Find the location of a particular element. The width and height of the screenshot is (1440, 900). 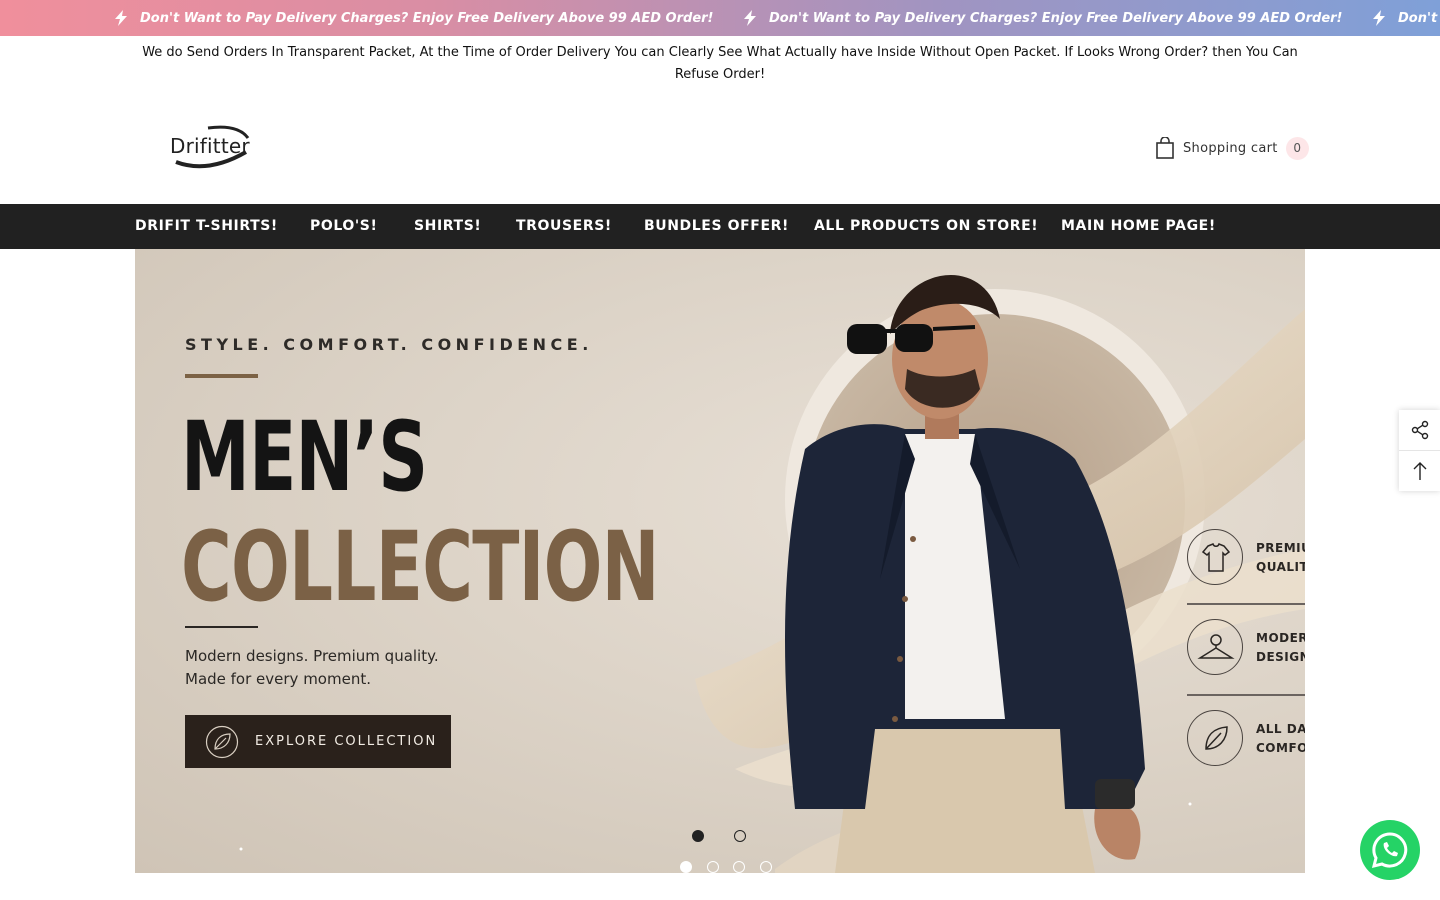

nav-item-trousers: TROUSERS! is located at coordinates (564, 226).